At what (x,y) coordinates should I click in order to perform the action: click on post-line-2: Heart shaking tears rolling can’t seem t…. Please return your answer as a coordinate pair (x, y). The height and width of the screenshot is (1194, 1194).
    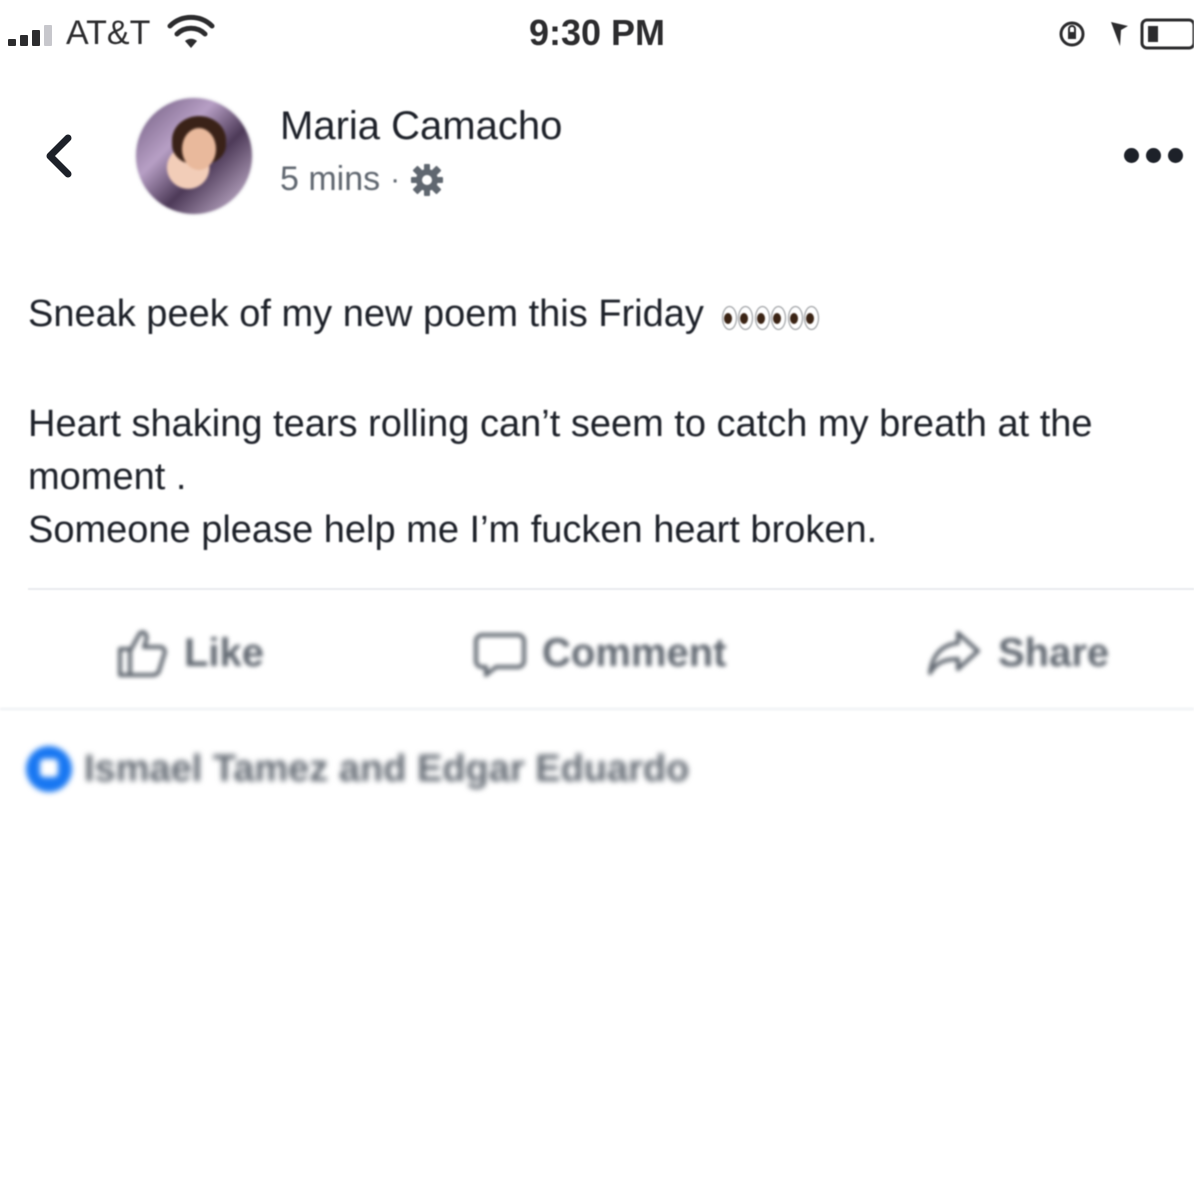
    Looking at the image, I should click on (560, 450).